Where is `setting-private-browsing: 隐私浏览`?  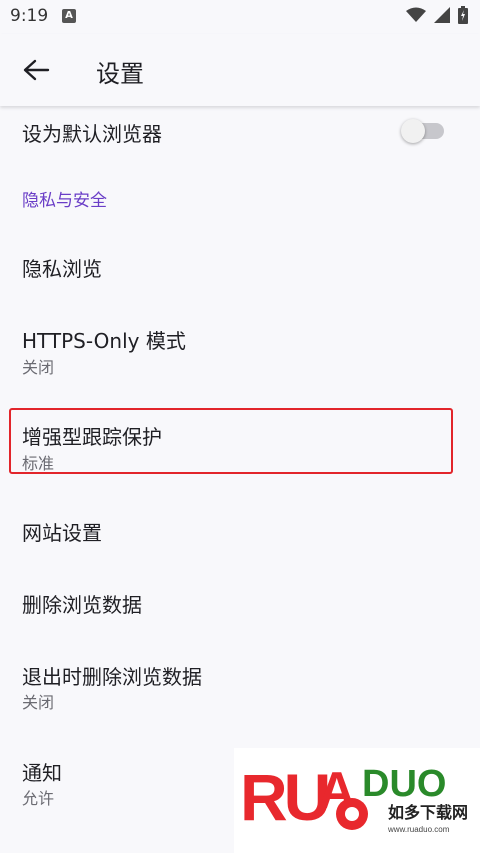
setting-private-browsing: 隐私浏览 is located at coordinates (240, 266).